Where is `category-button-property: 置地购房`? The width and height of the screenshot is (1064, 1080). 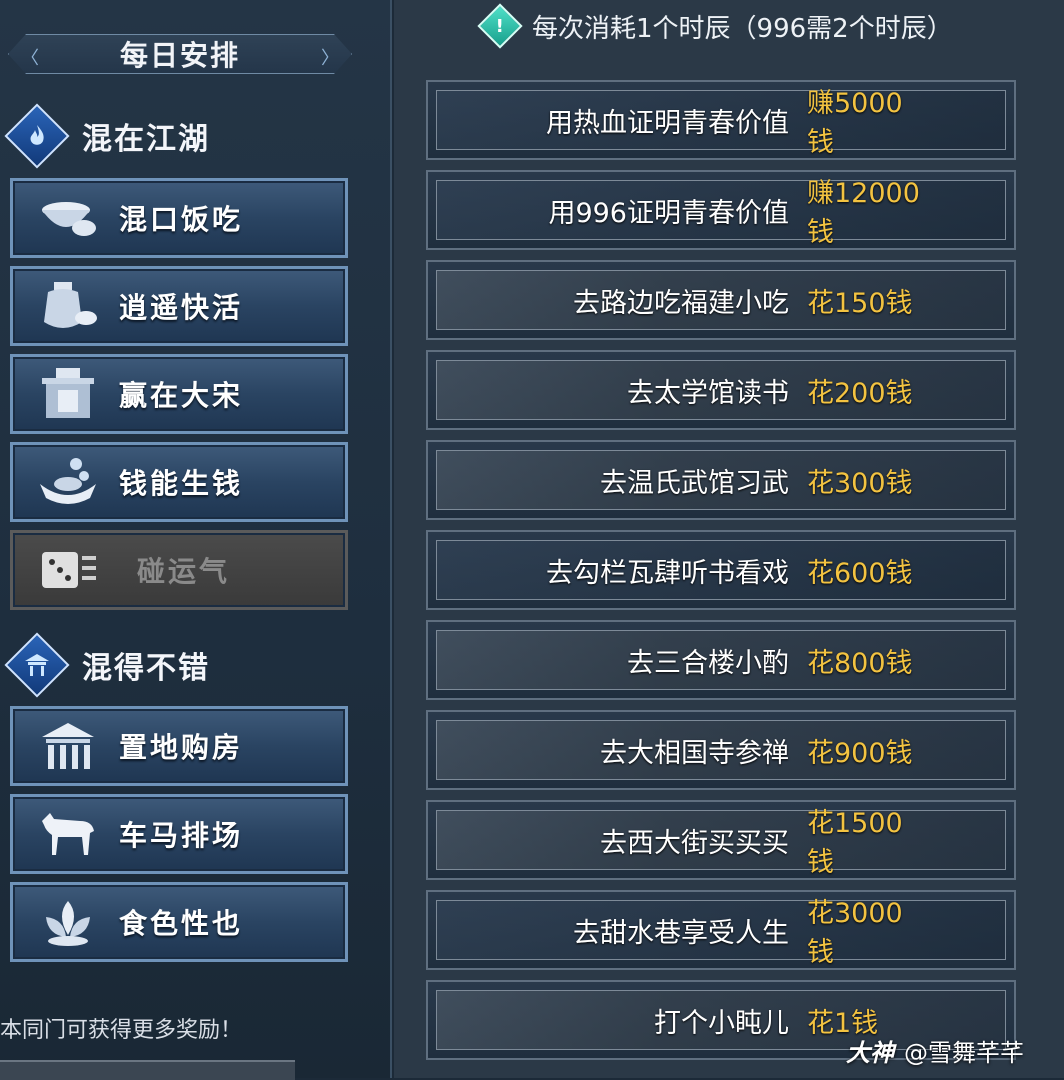
category-button-property: 置地购房 is located at coordinates (179, 746).